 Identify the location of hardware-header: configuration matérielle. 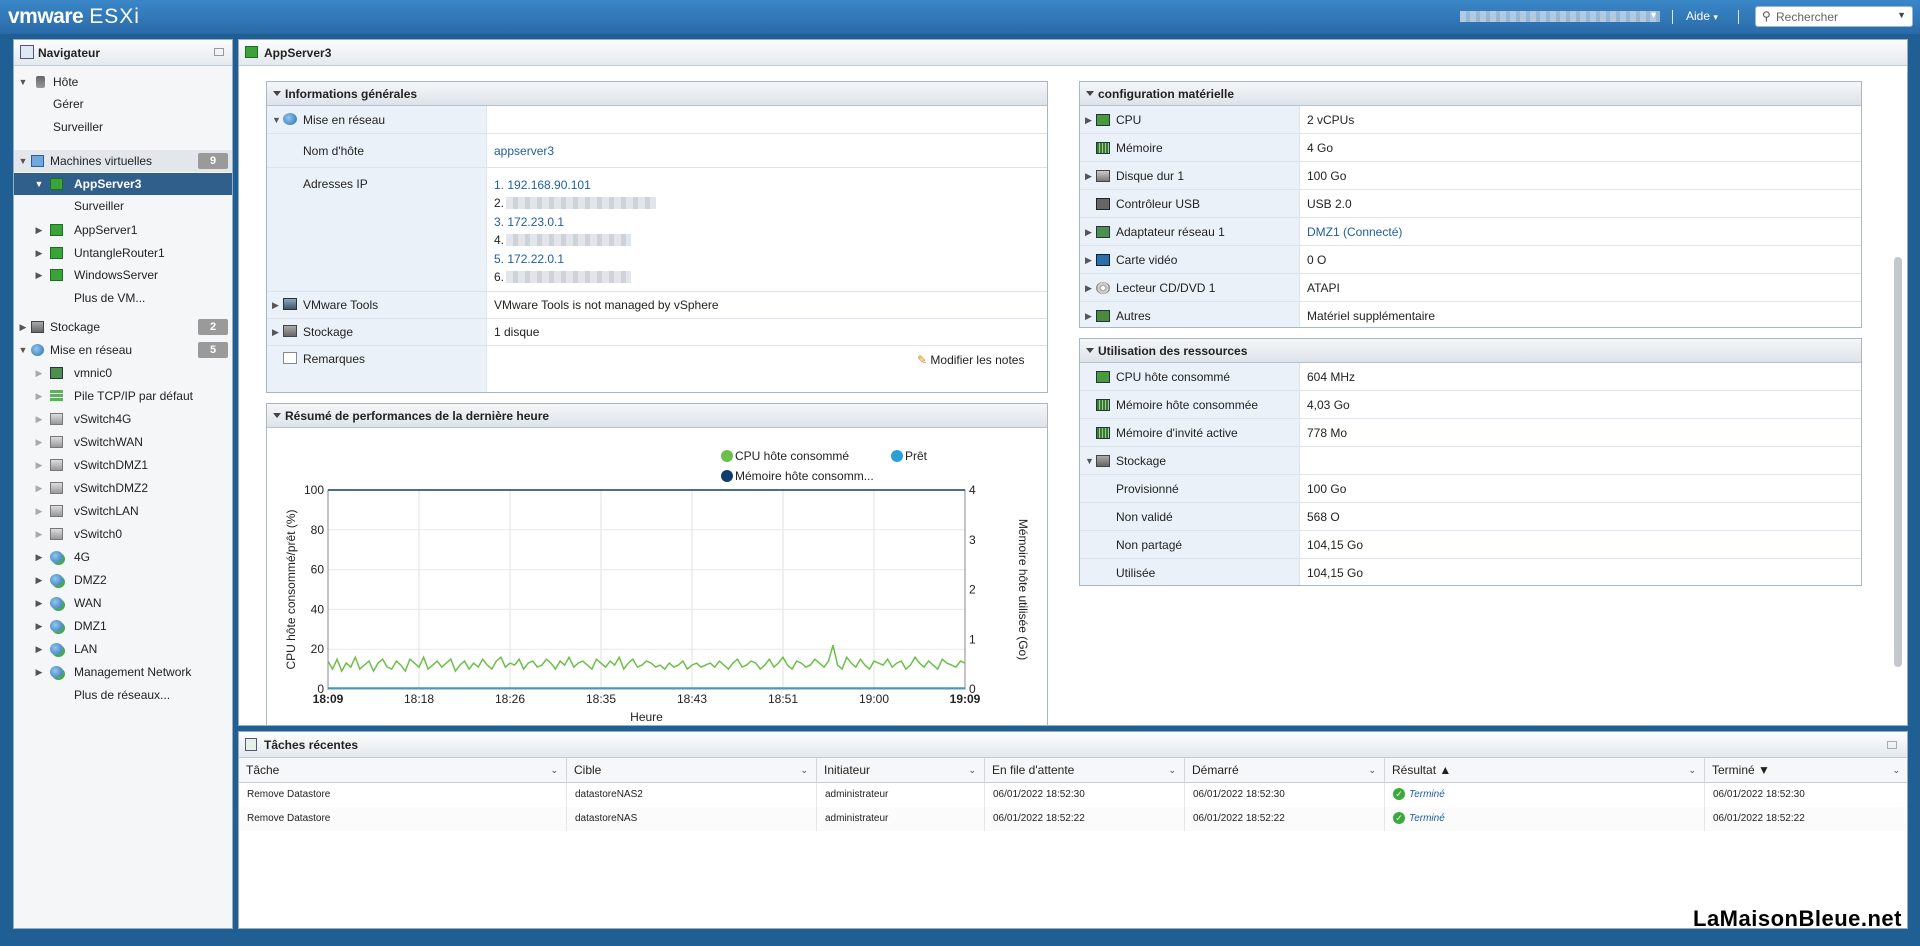
(1470, 94).